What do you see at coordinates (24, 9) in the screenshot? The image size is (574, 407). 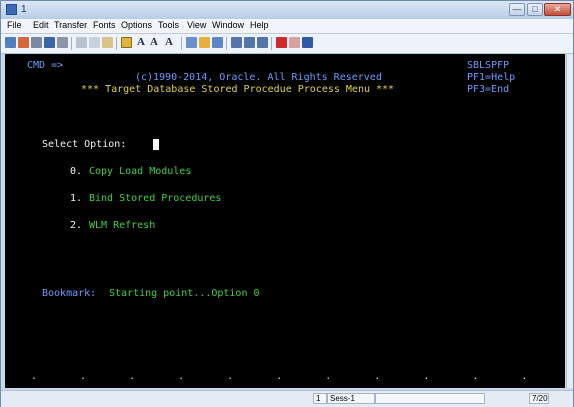 I see `window-title: 1` at bounding box center [24, 9].